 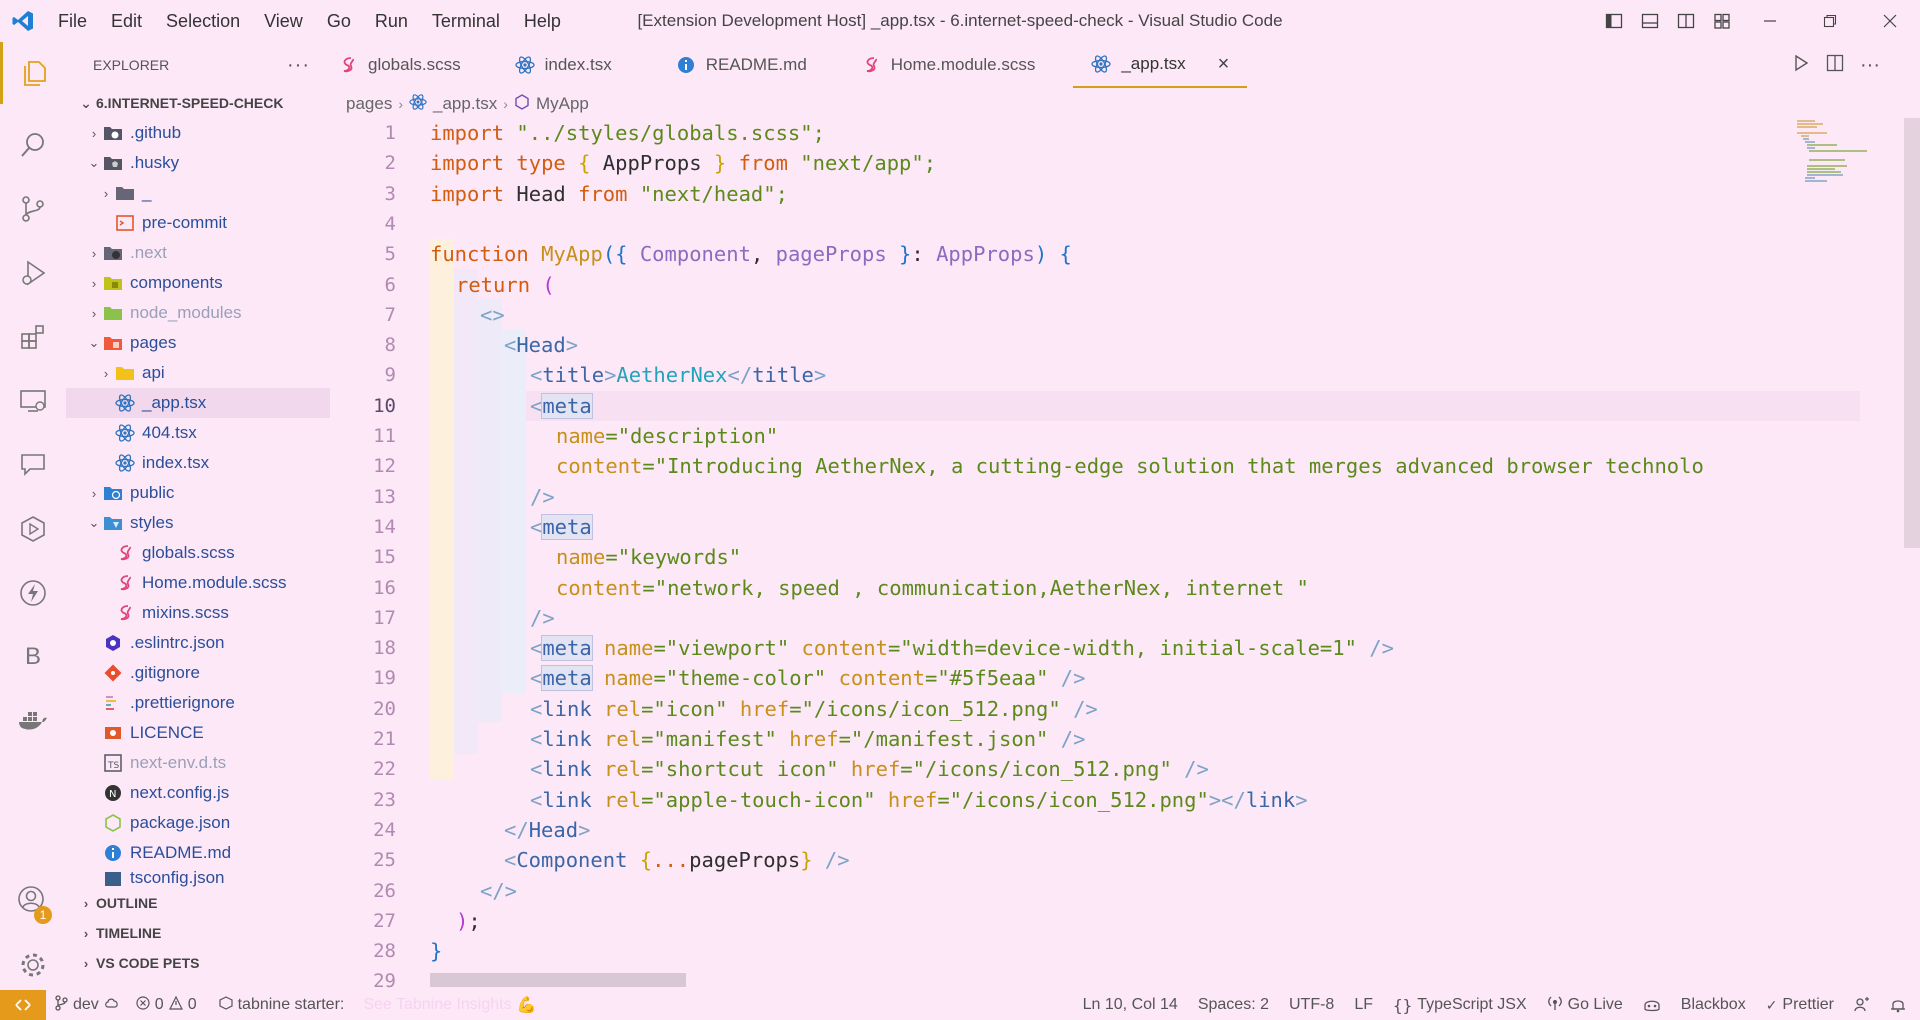 What do you see at coordinates (384, 617) in the screenshot?
I see `line-number: 17` at bounding box center [384, 617].